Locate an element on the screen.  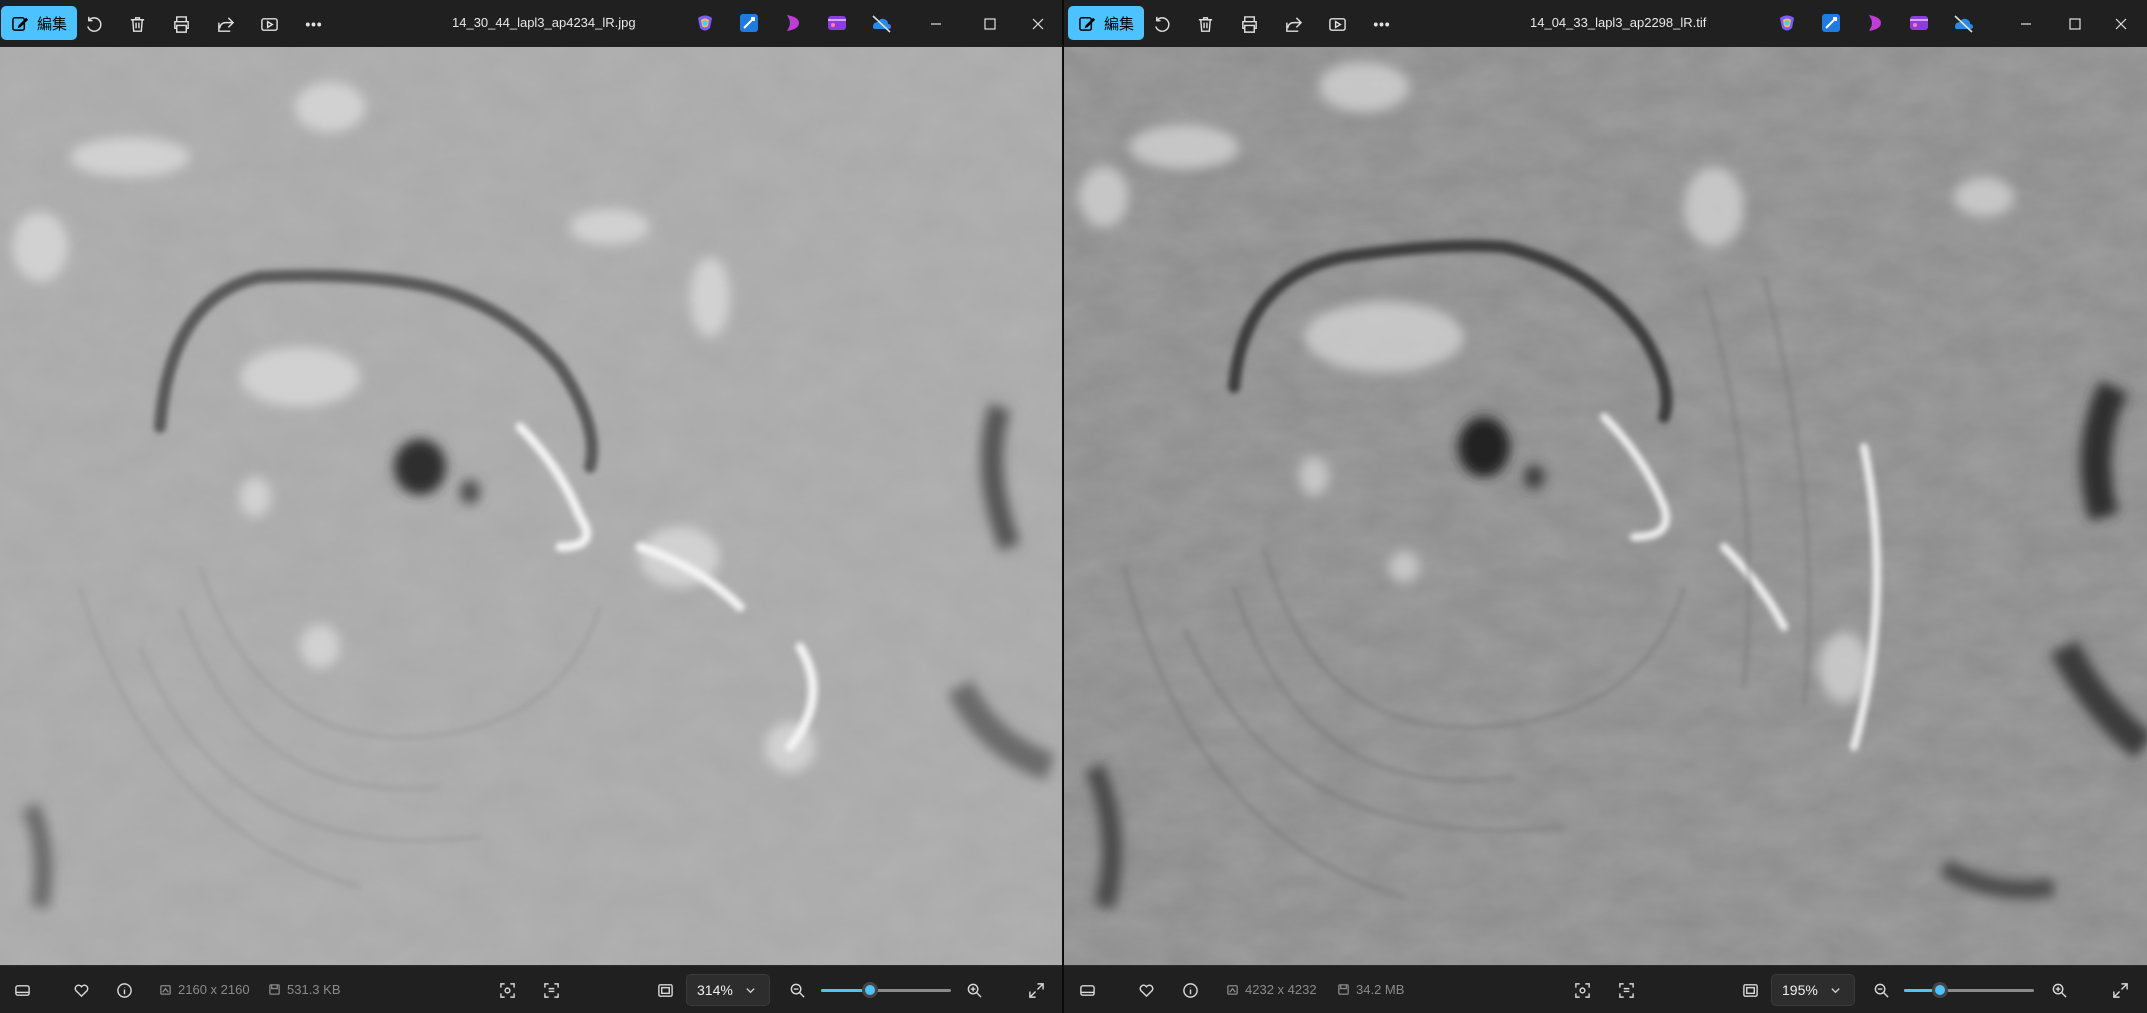
fit-icon is located at coordinates (665, 990).